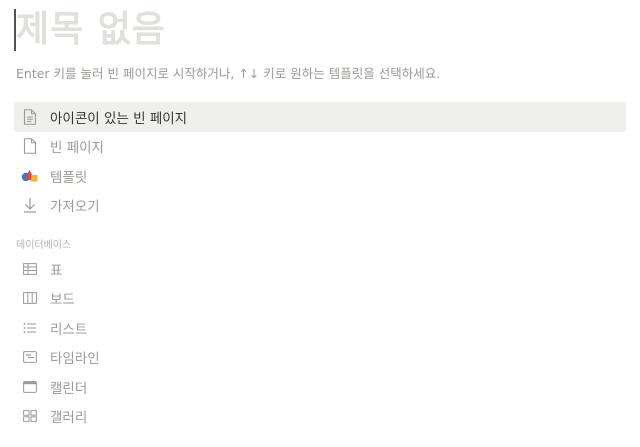 The width and height of the screenshot is (640, 447). What do you see at coordinates (320, 358) in the screenshot?
I see `database-option-timeline: 타임라인` at bounding box center [320, 358].